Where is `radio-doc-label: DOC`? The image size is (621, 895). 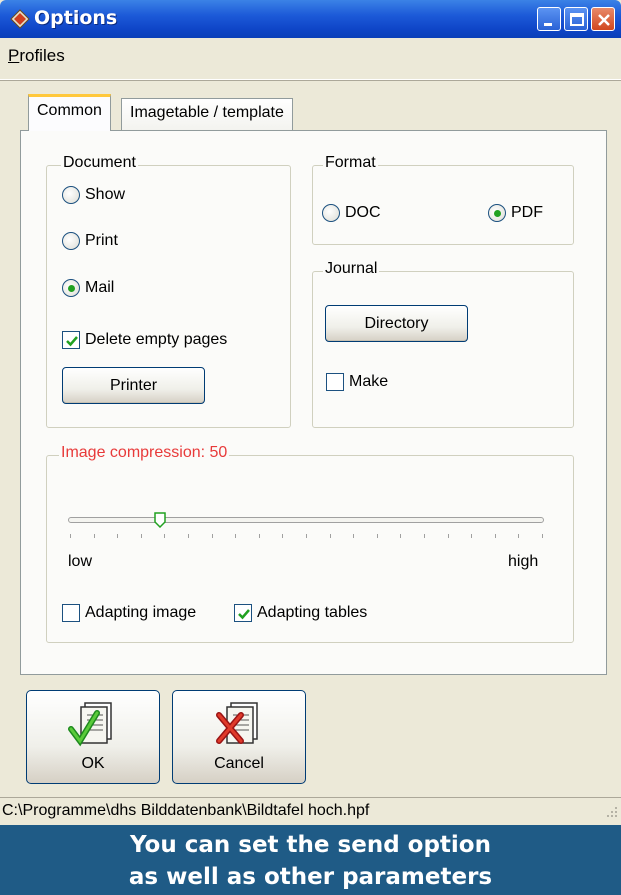
radio-doc-label: DOC is located at coordinates (363, 212).